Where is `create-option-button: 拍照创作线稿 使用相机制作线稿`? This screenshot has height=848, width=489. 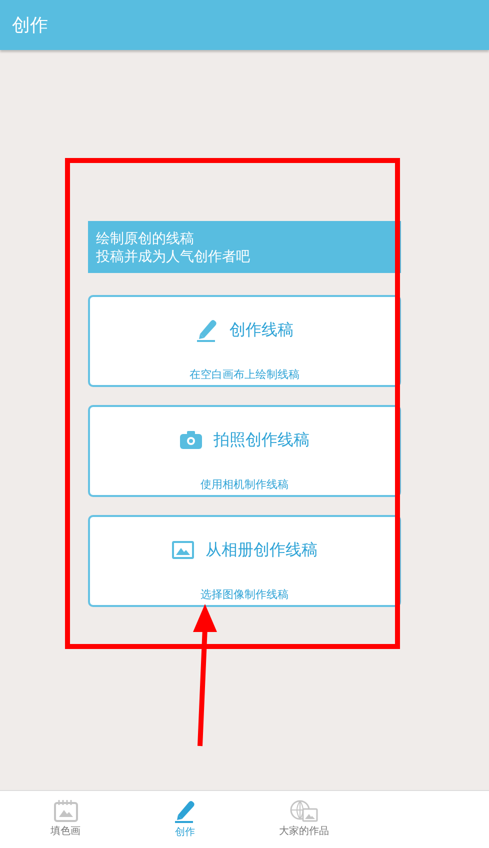 create-option-button: 拍照创作线稿 使用相机制作线稿 is located at coordinates (244, 451).